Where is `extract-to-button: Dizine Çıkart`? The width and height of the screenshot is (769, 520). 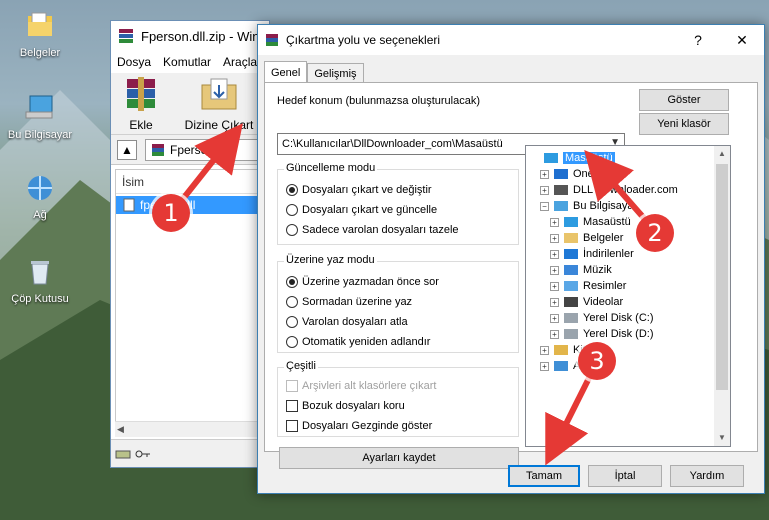
extract-to-button: Dizine Çıkart is located at coordinates (219, 103).